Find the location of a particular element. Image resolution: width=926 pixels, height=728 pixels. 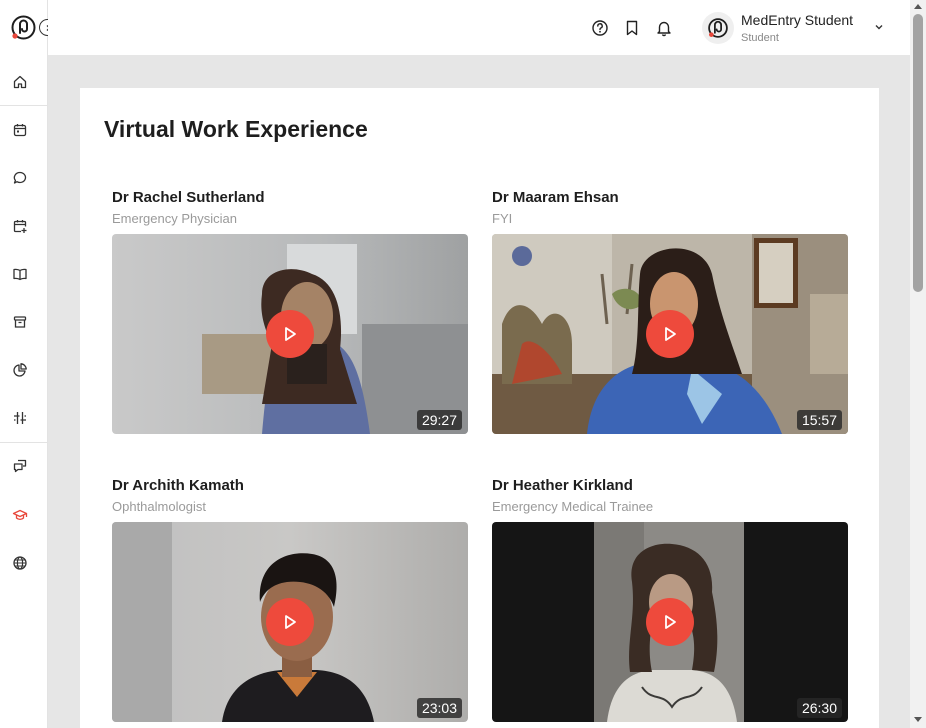

sidebar-item-work-experience is located at coordinates (20, 515).